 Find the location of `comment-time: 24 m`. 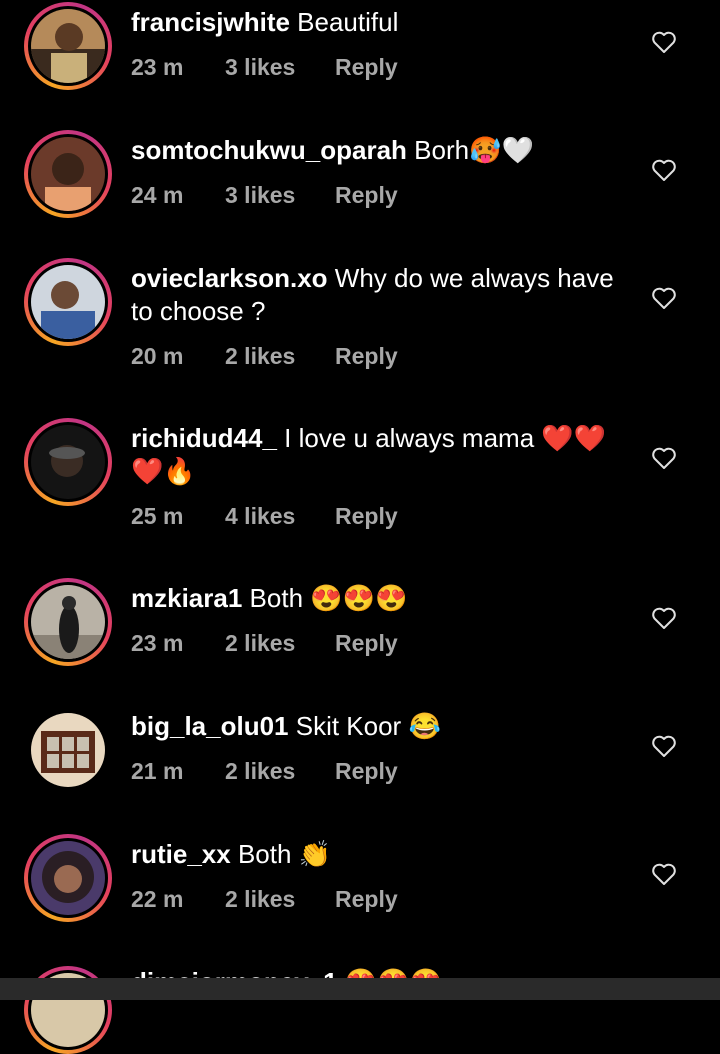

comment-time: 24 m is located at coordinates (157, 195).